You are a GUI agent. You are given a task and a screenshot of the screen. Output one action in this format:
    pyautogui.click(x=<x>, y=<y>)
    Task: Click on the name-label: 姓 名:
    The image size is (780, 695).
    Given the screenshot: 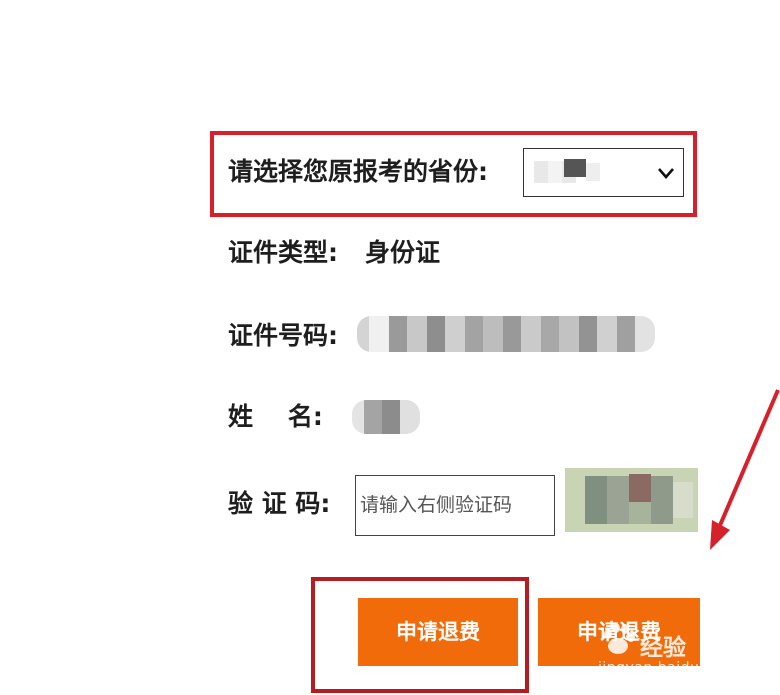 What is the action you would take?
    pyautogui.click(x=275, y=416)
    